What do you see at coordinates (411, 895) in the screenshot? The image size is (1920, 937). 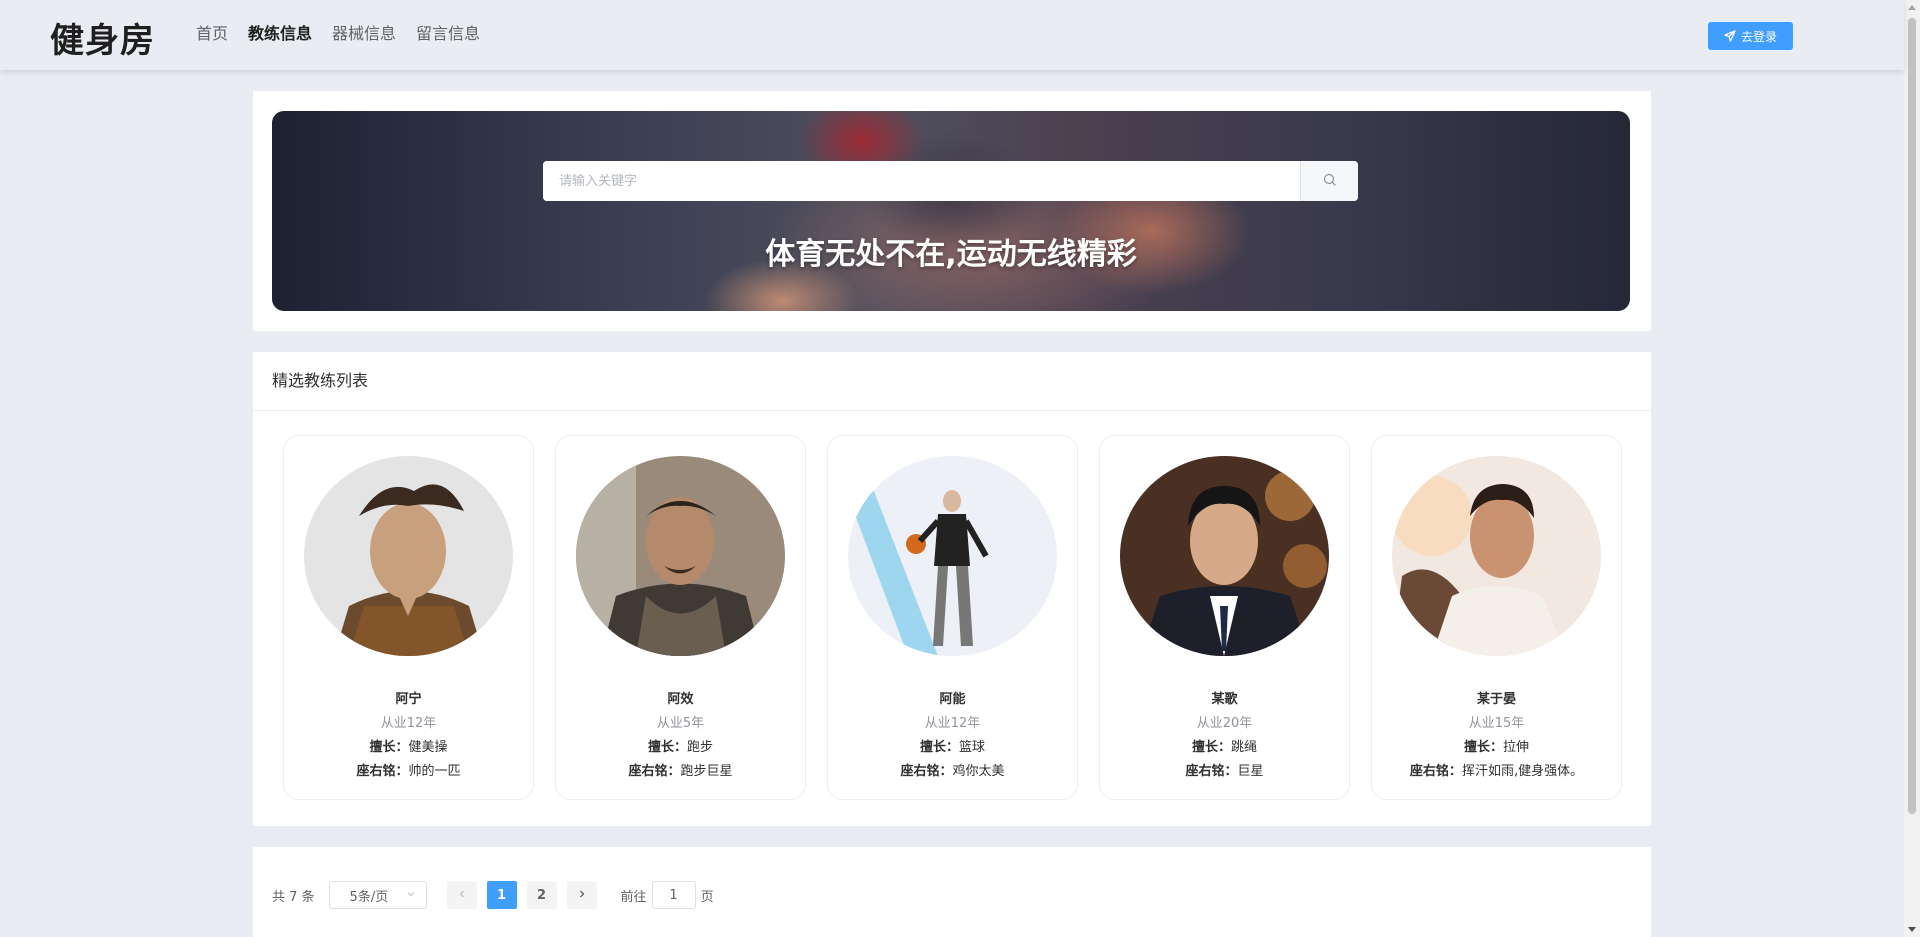 I see `chevron-down-icon` at bounding box center [411, 895].